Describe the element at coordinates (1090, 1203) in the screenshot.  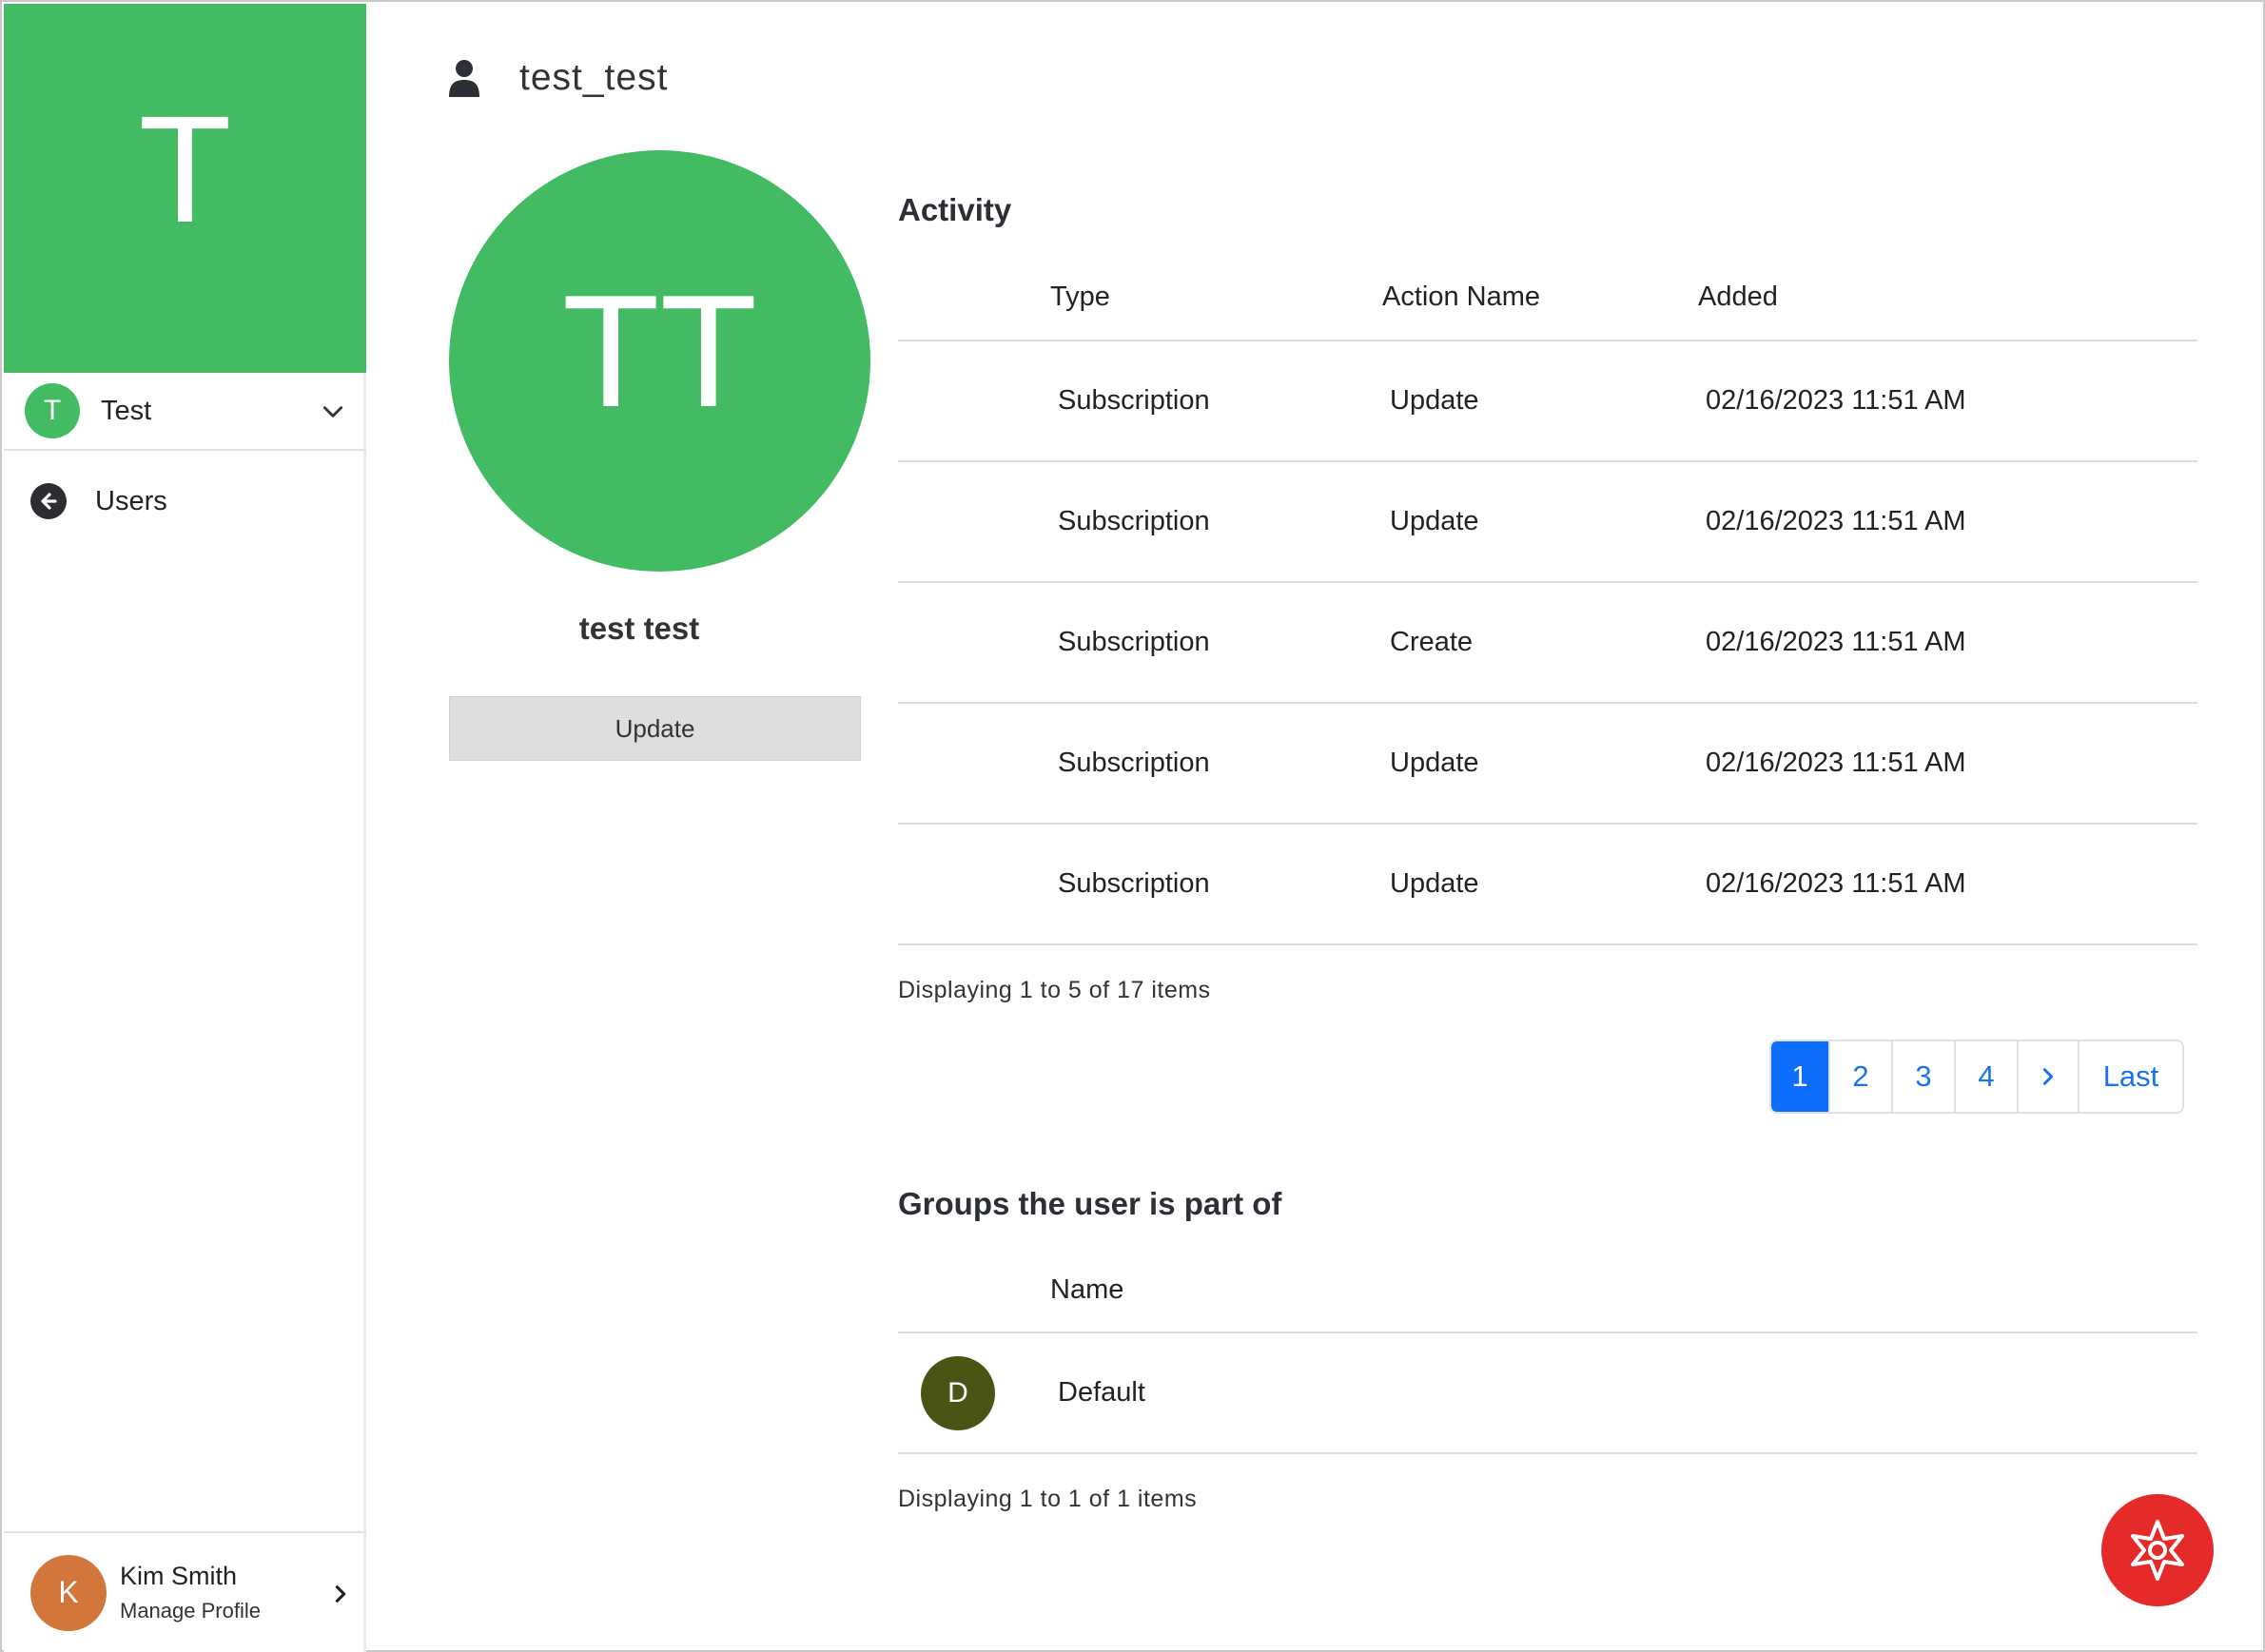
I see `groups-title: Groups the user is part of` at that location.